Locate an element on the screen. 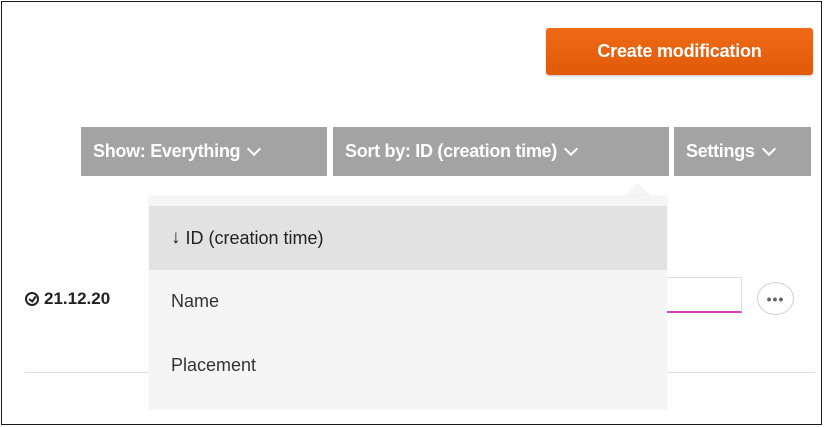  show-filter-label: Show: Everything is located at coordinates (167, 151).